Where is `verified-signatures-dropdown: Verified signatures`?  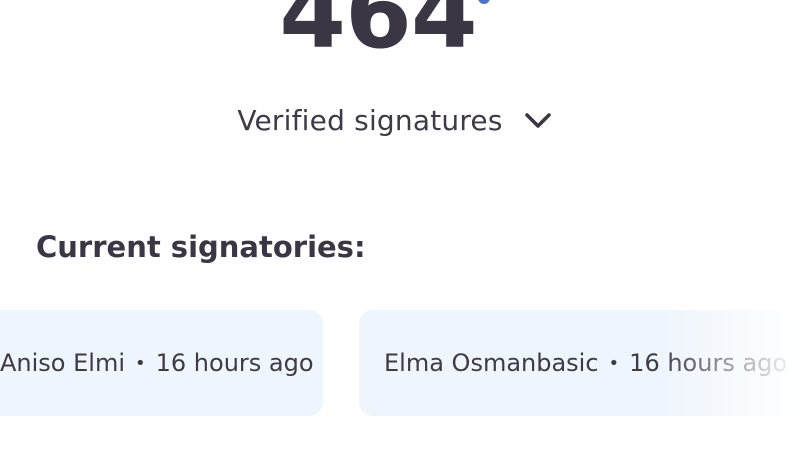
verified-signatures-dropdown: Verified signatures is located at coordinates (395, 120).